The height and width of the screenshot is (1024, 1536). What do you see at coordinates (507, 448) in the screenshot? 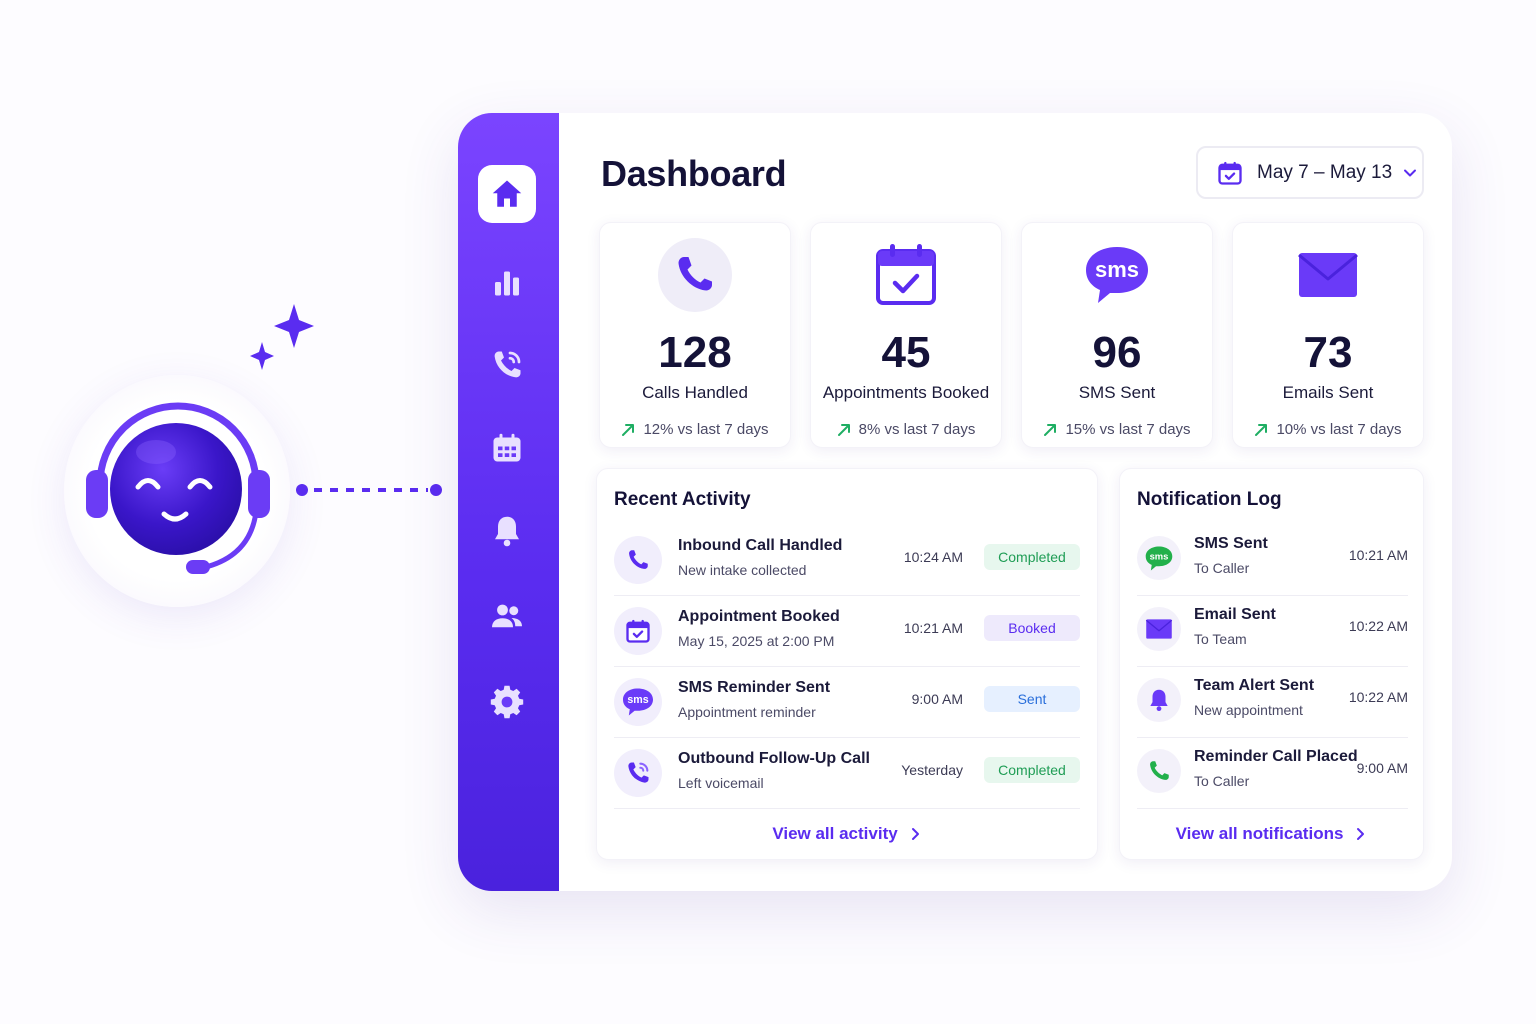
I see `sidebar-item-calendar` at bounding box center [507, 448].